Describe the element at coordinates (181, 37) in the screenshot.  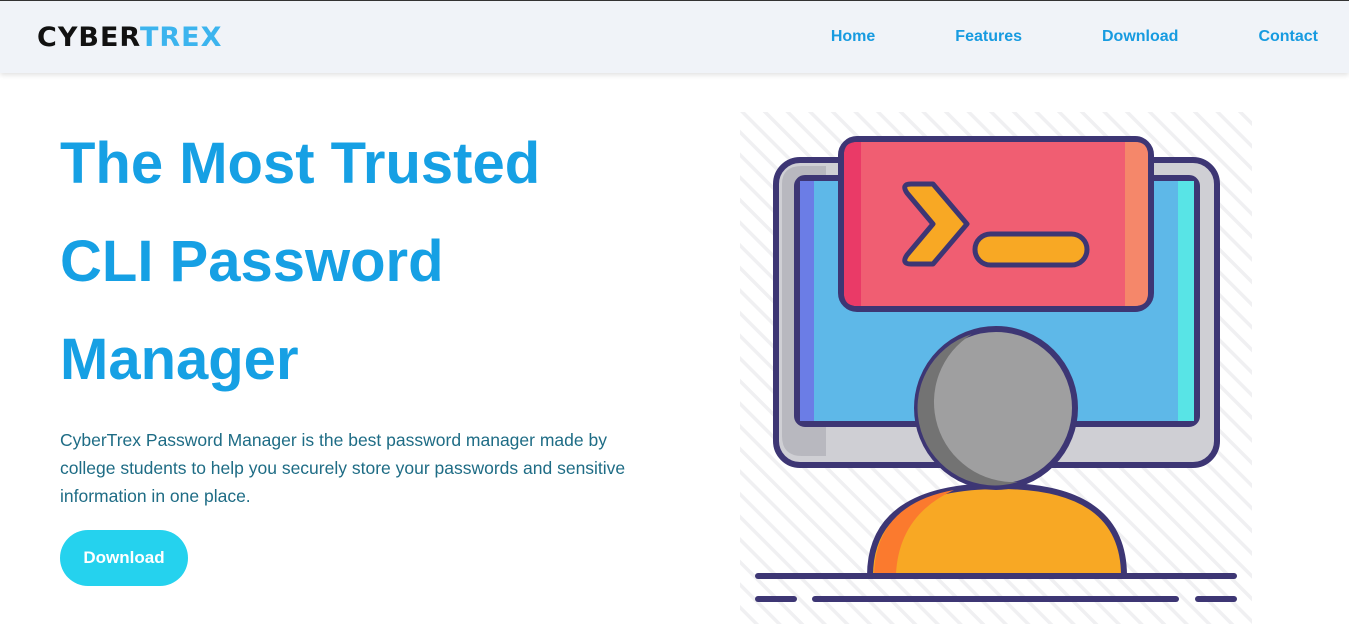
I see `brand-logo-part2: TREX` at that location.